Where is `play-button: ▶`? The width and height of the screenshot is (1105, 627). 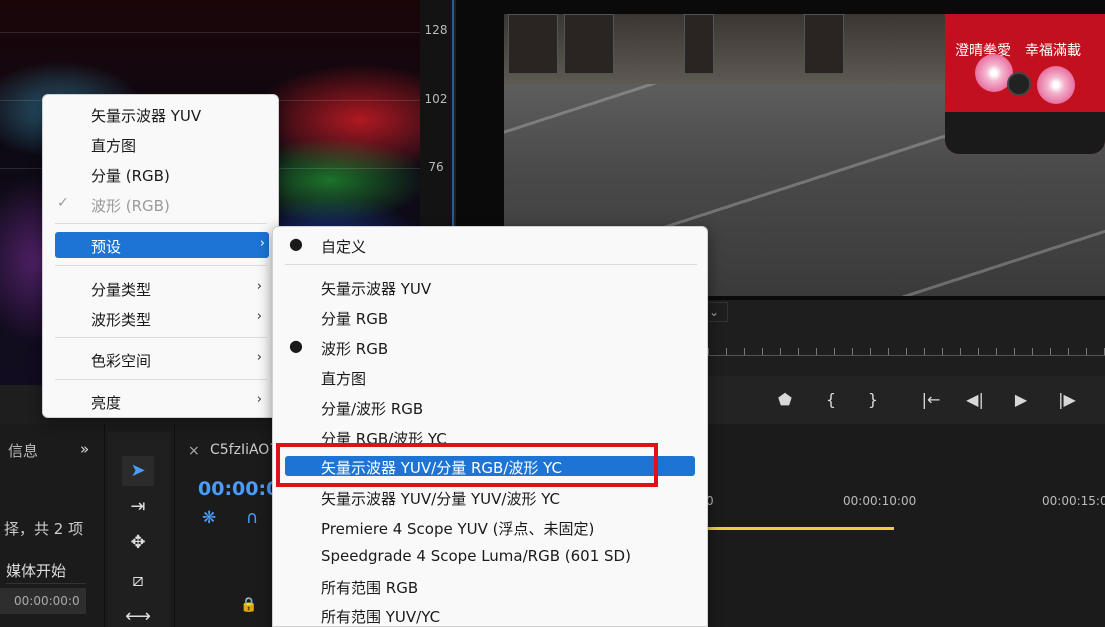 play-button: ▶ is located at coordinates (1021, 400).